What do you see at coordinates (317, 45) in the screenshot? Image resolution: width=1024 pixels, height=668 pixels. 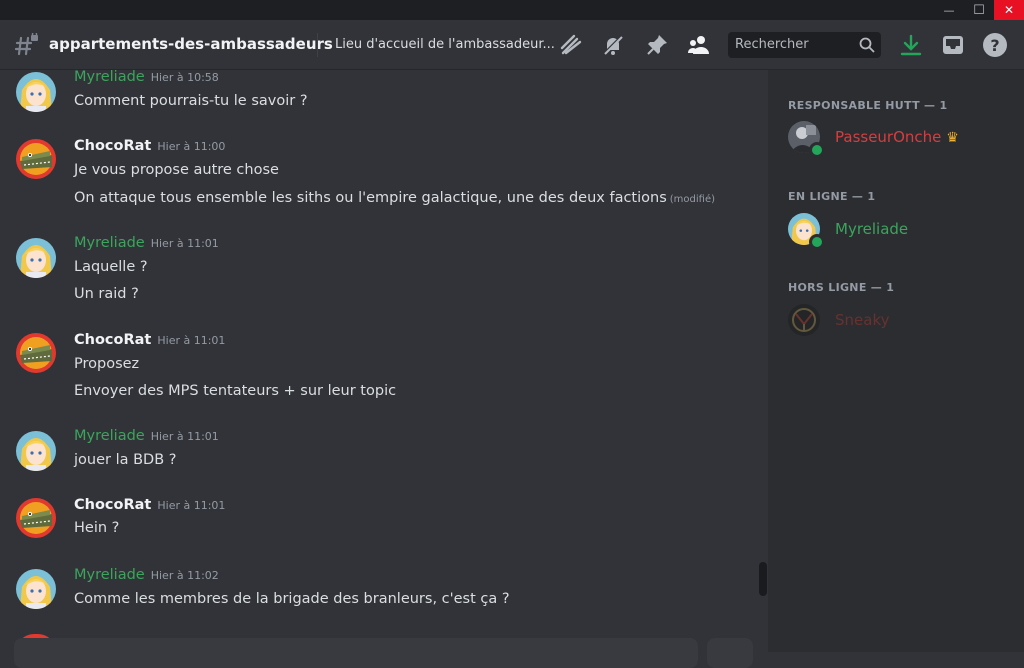 I see `header-divider` at bounding box center [317, 45].